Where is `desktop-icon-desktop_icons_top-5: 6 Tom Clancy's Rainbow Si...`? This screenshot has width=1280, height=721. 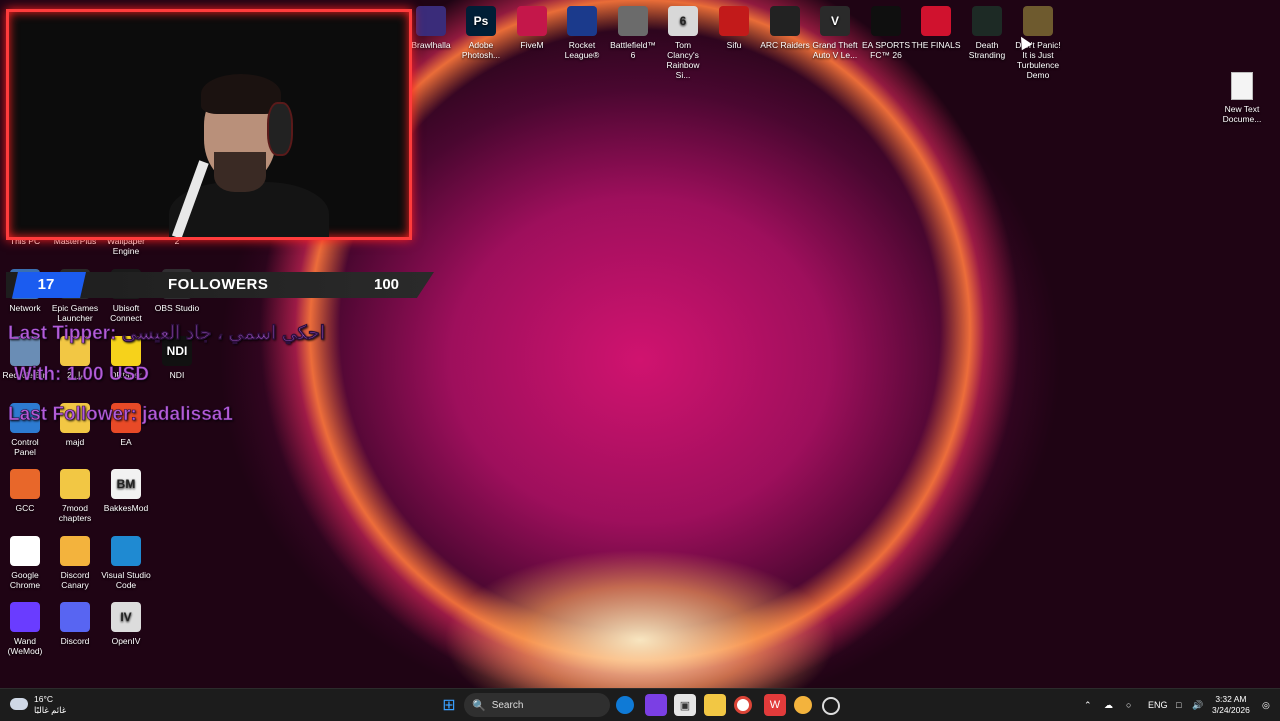
desktop-icon-desktop_icons_top-5: 6 Tom Clancy's Rainbow Si... is located at coordinates (683, 43).